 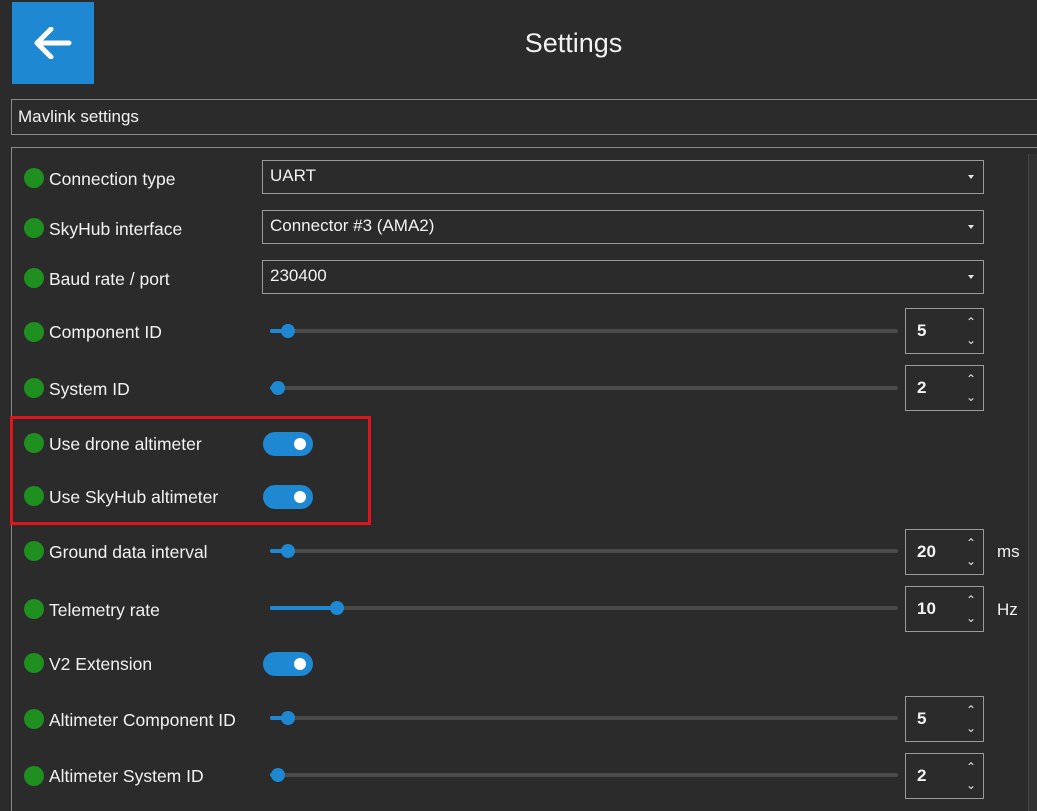 I want to click on v2-extension-toggle, so click(x=288, y=664).